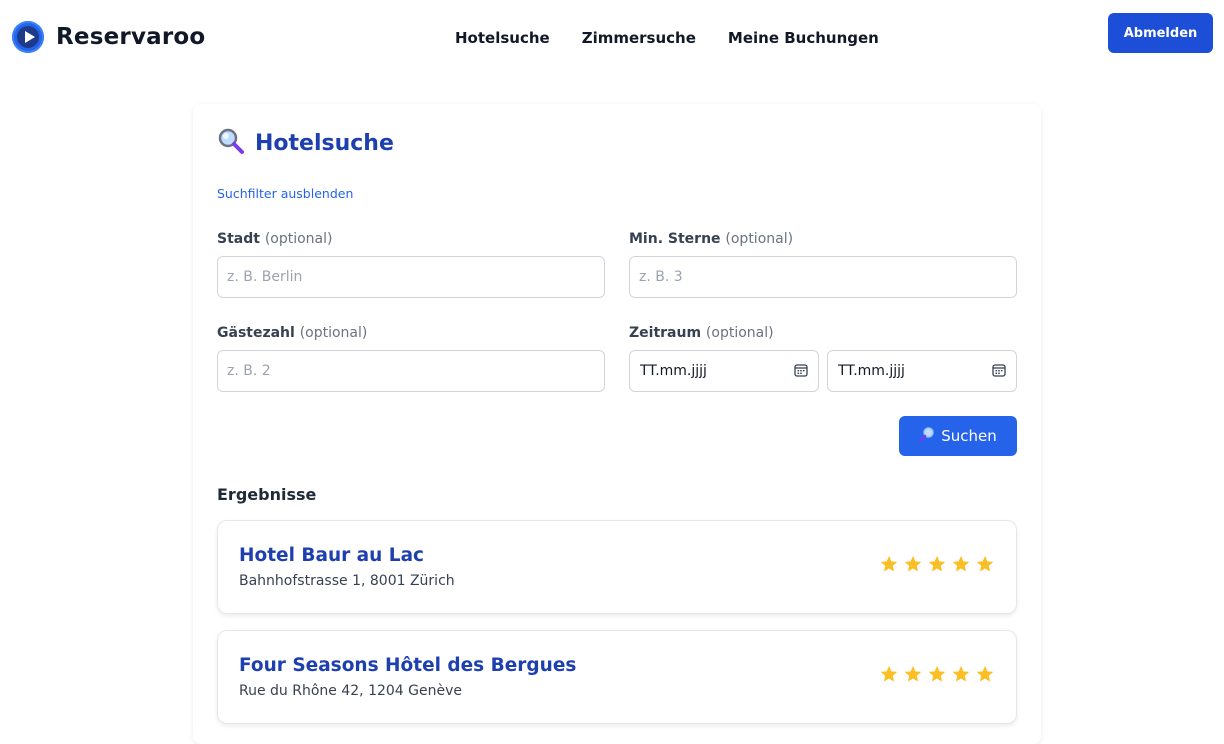  Describe the element at coordinates (871, 371) in the screenshot. I see `date-to-value: TT.mm.jjjj` at that location.